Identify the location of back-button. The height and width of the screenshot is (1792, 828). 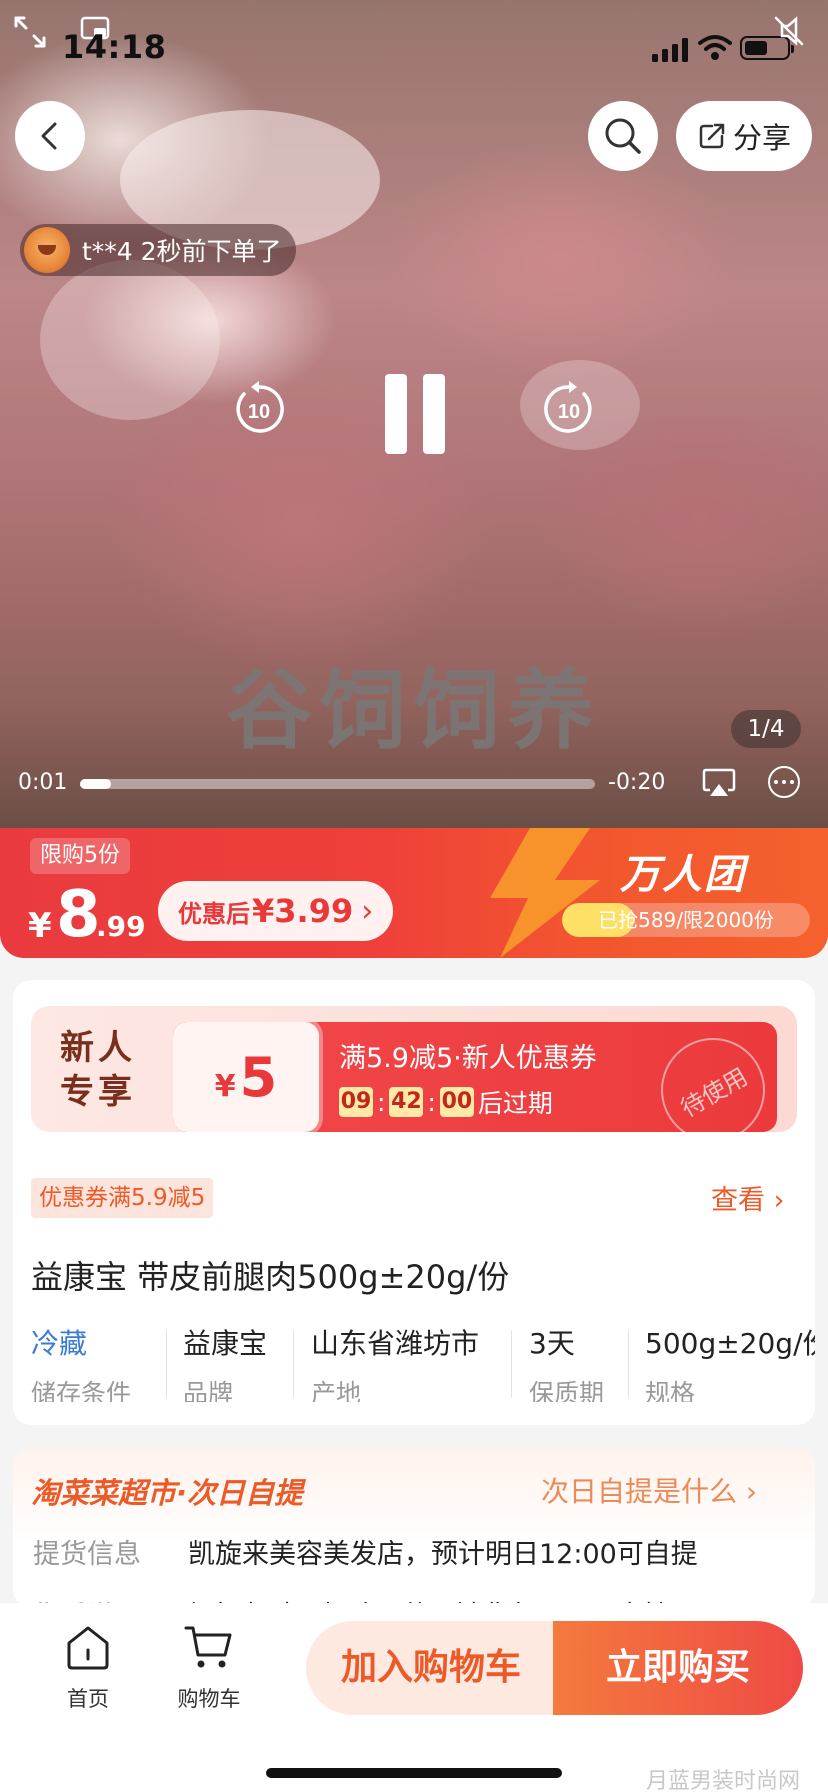
(50, 136).